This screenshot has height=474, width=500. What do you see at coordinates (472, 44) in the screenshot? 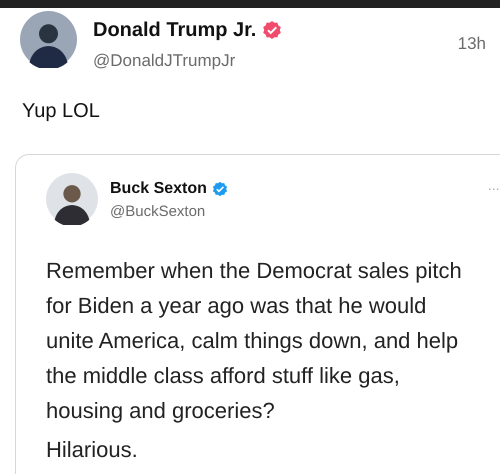
I see `post-time: 13h` at bounding box center [472, 44].